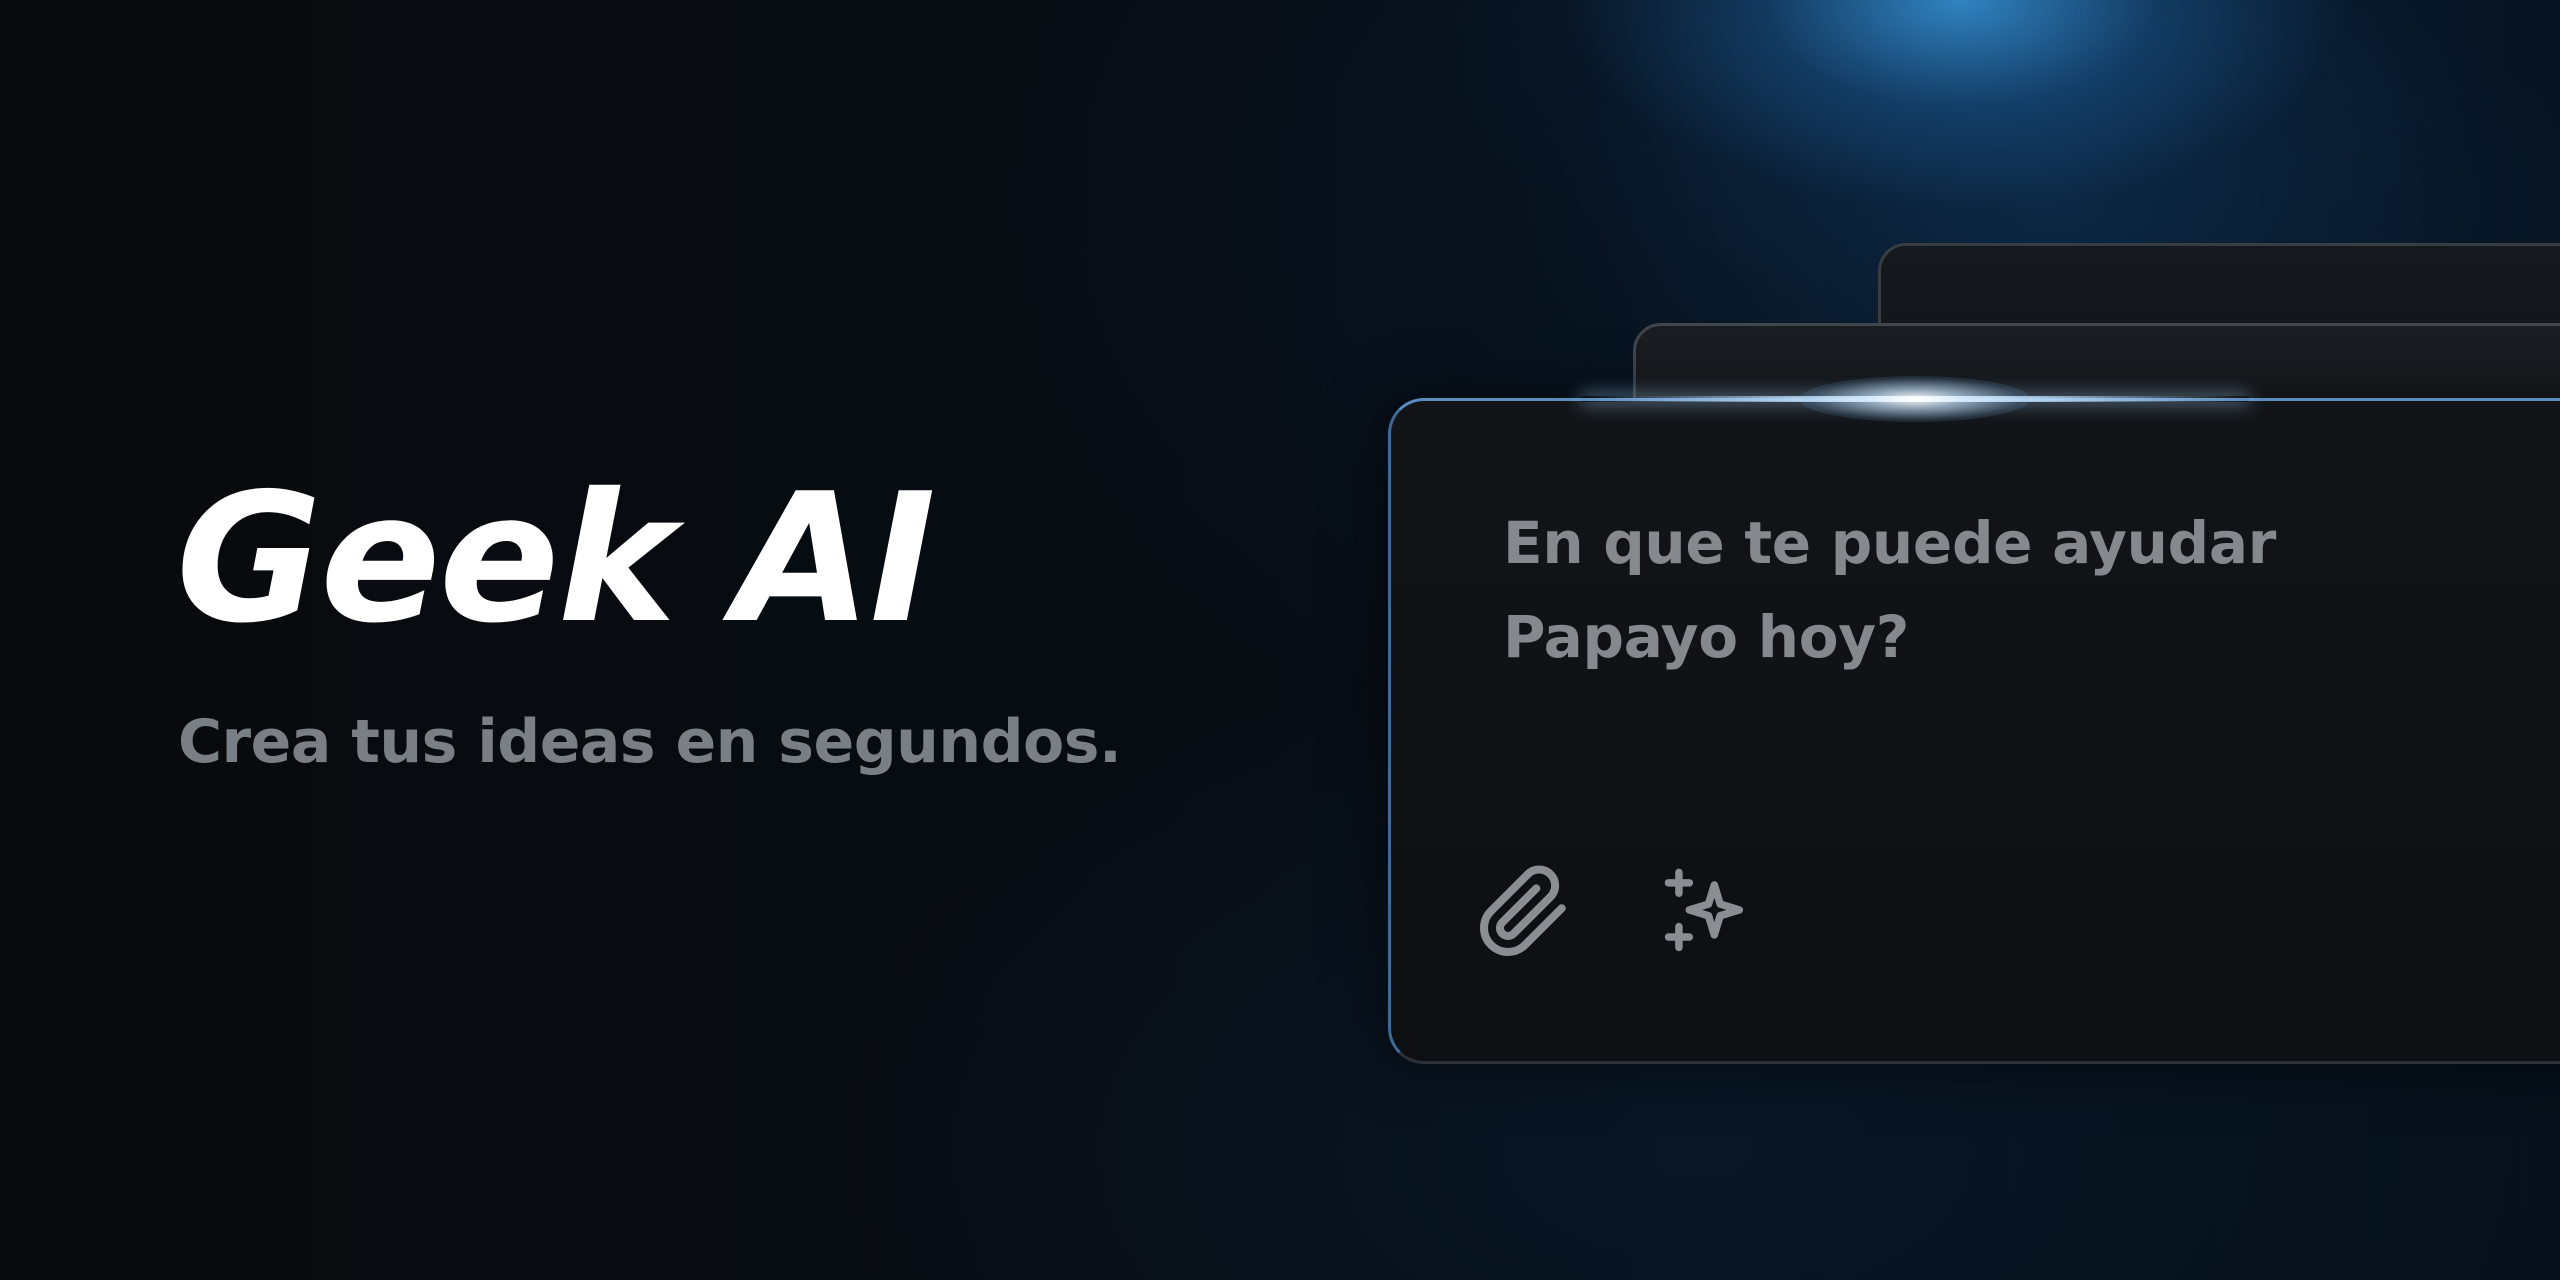 This screenshot has height=1280, width=2560. I want to click on hero-title: Geek AI, so click(556, 558).